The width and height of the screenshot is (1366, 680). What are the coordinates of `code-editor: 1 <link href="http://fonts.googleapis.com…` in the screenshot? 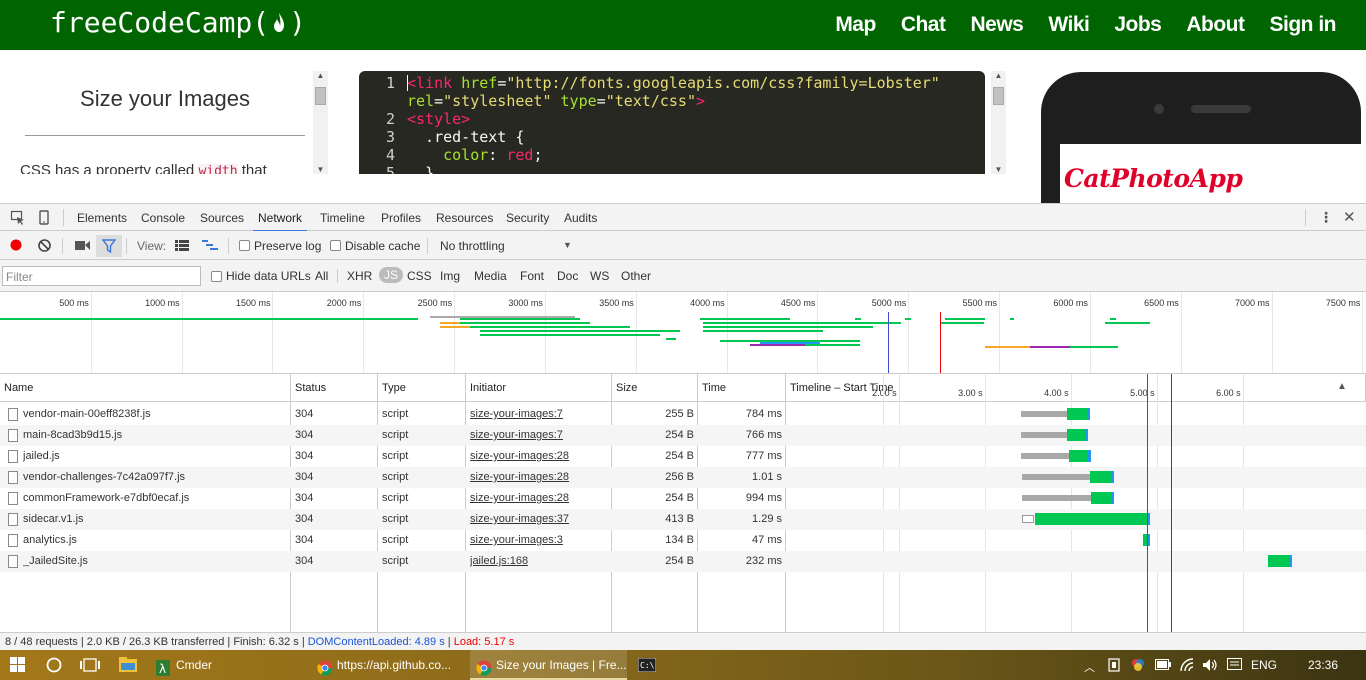 It's located at (672, 122).